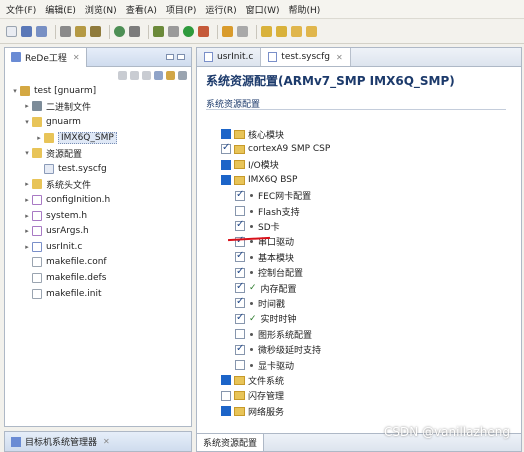 The height and width of the screenshot is (452, 524). I want to click on config-item: ✓实时时钟, so click(266, 319).